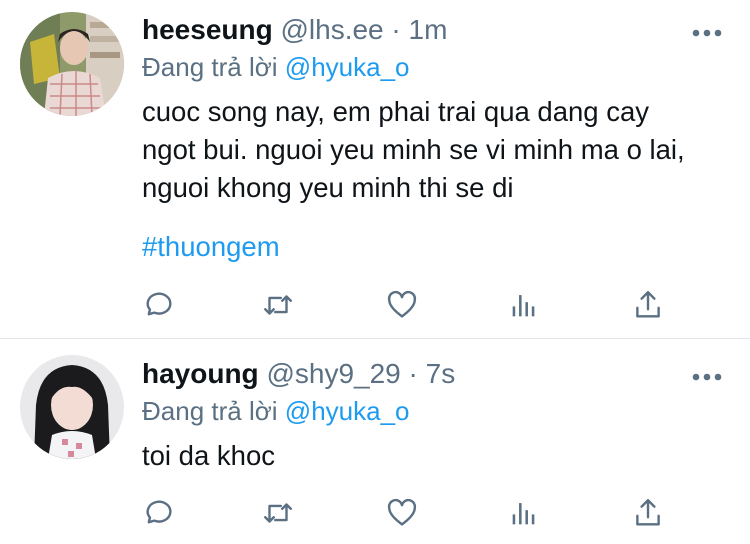 The image size is (750, 544). I want to click on display-name: heeseung, so click(207, 29).